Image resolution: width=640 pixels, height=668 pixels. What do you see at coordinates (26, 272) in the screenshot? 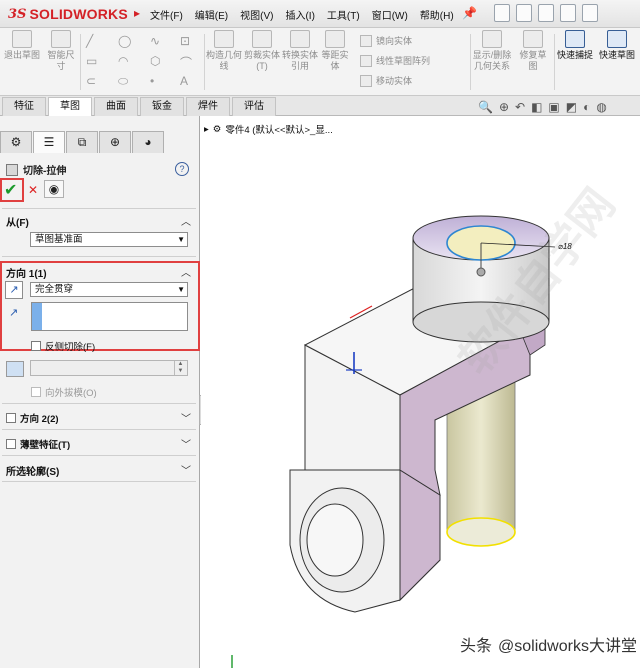
I see `direction1-section-label: 方向 1(1)` at bounding box center [26, 272].